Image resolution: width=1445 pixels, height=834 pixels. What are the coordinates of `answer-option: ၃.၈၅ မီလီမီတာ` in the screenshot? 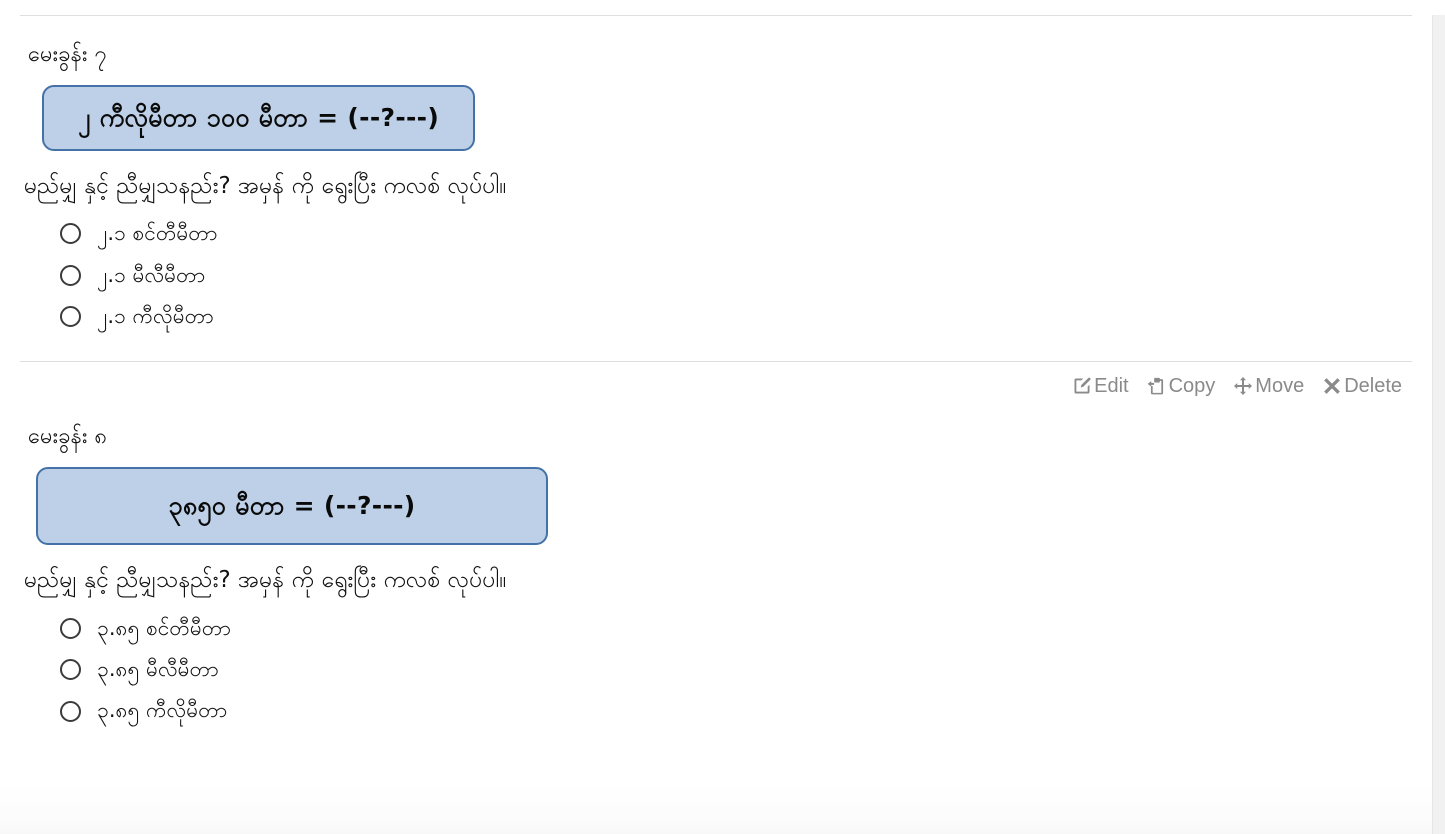 It's located at (736, 669).